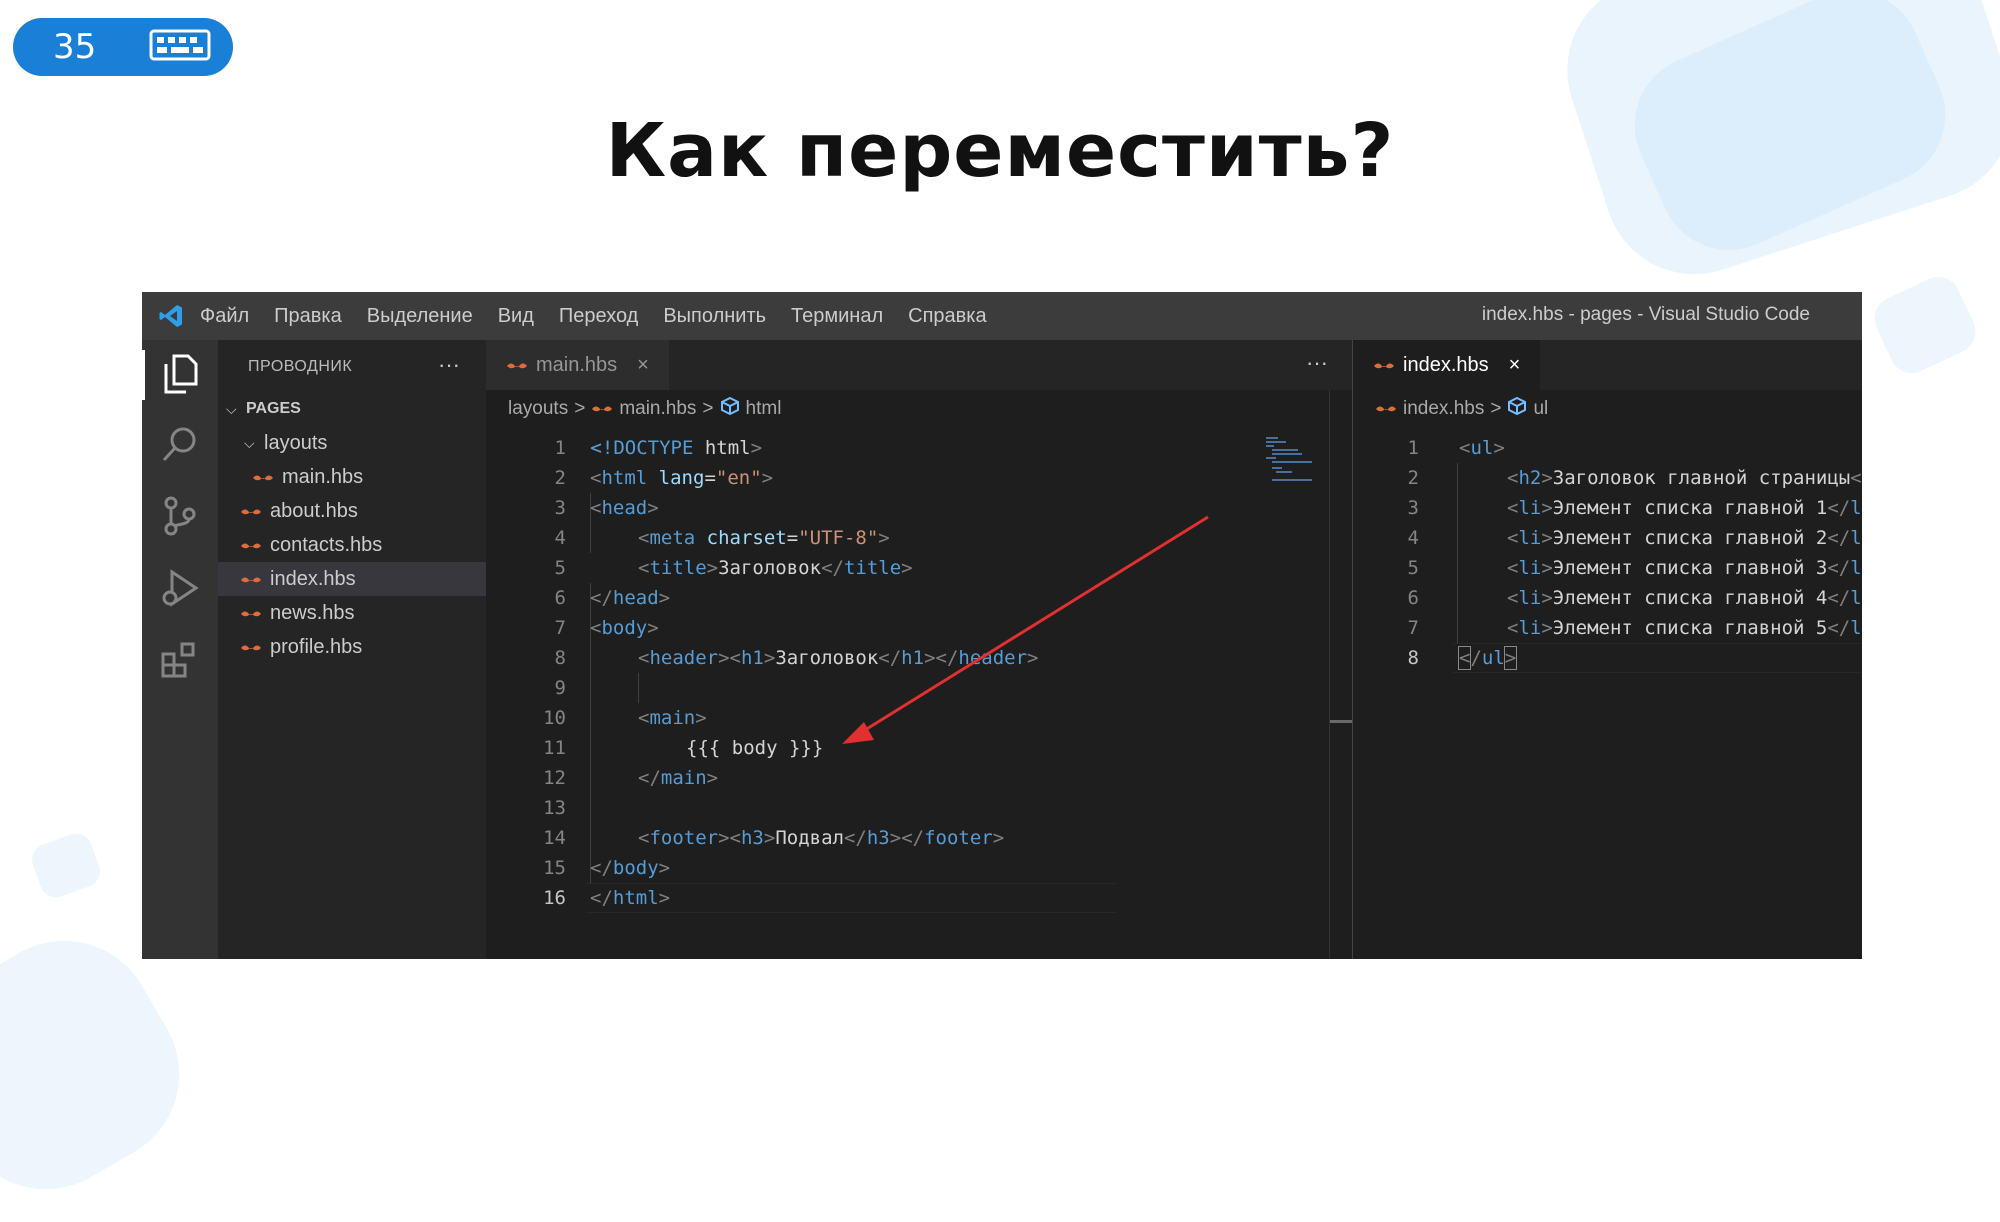 This screenshot has height=1222, width=2000. What do you see at coordinates (180, 47) in the screenshot?
I see `keyboard-icon` at bounding box center [180, 47].